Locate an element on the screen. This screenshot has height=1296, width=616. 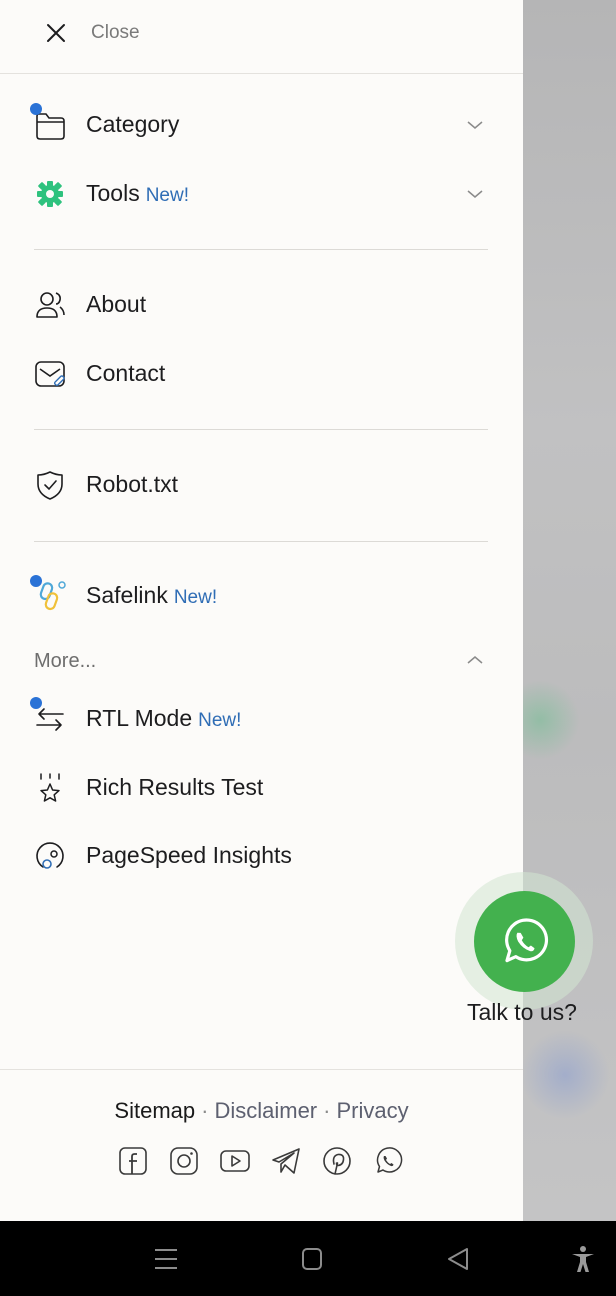
menu-item-label: Safelink New! is located at coordinates (152, 595).